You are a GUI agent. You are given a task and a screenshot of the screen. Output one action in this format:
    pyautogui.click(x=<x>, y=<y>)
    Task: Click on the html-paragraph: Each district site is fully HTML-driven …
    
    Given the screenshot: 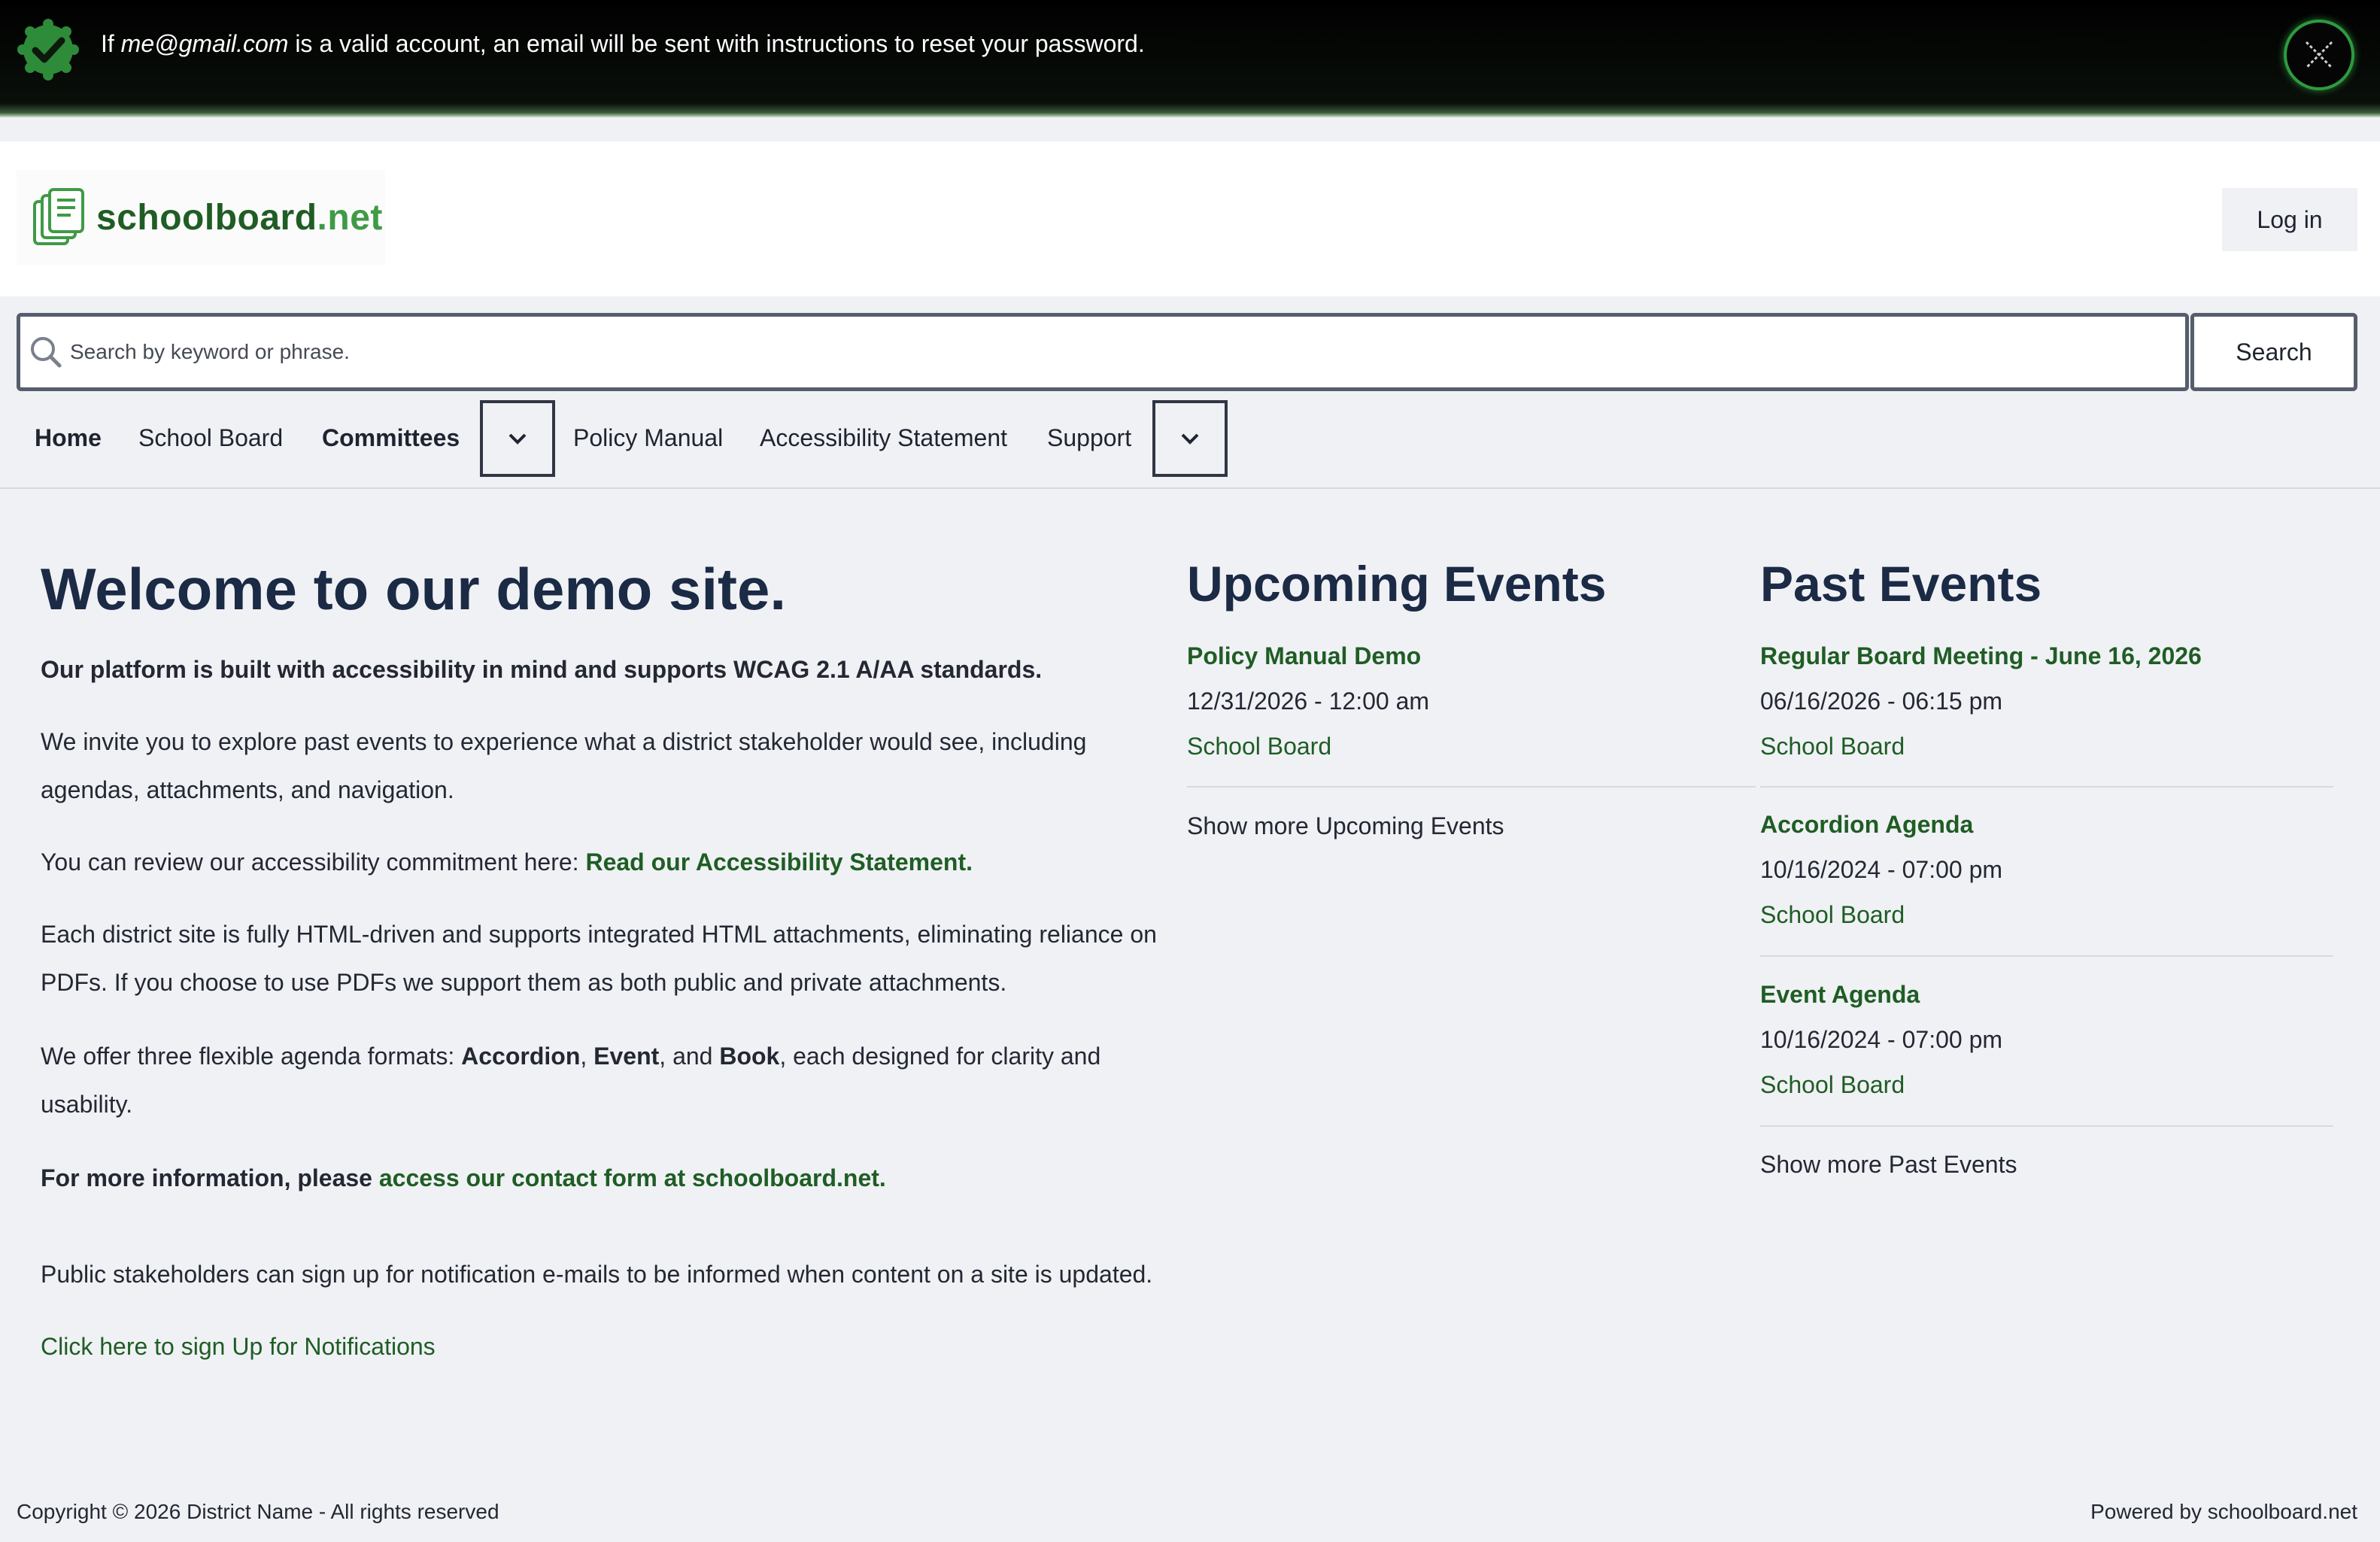 What is the action you would take?
    pyautogui.click(x=599, y=958)
    